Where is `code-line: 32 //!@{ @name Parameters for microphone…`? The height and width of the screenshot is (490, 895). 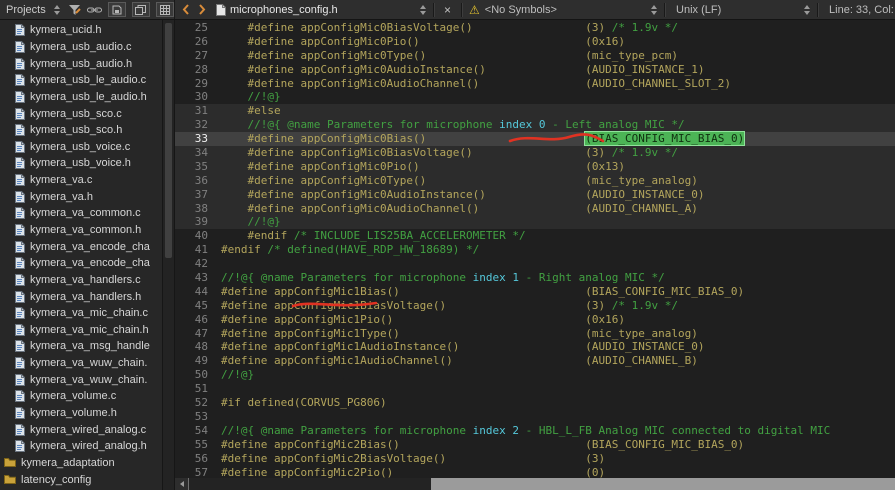
code-line: 32 //!@{ @name Parameters for microphone… is located at coordinates (535, 125).